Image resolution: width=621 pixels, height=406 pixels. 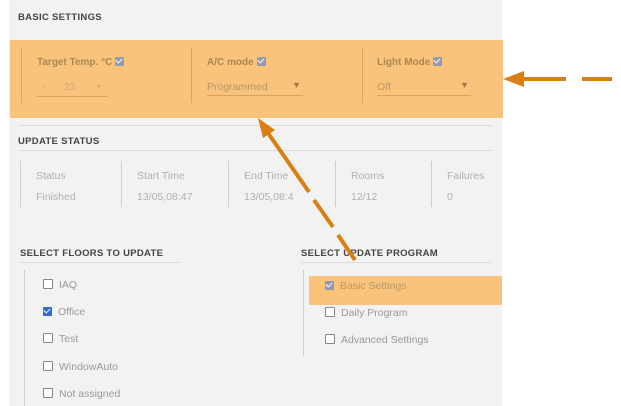 What do you see at coordinates (307, 190) in the screenshot?
I see `diagonal-arrow-icon` at bounding box center [307, 190].